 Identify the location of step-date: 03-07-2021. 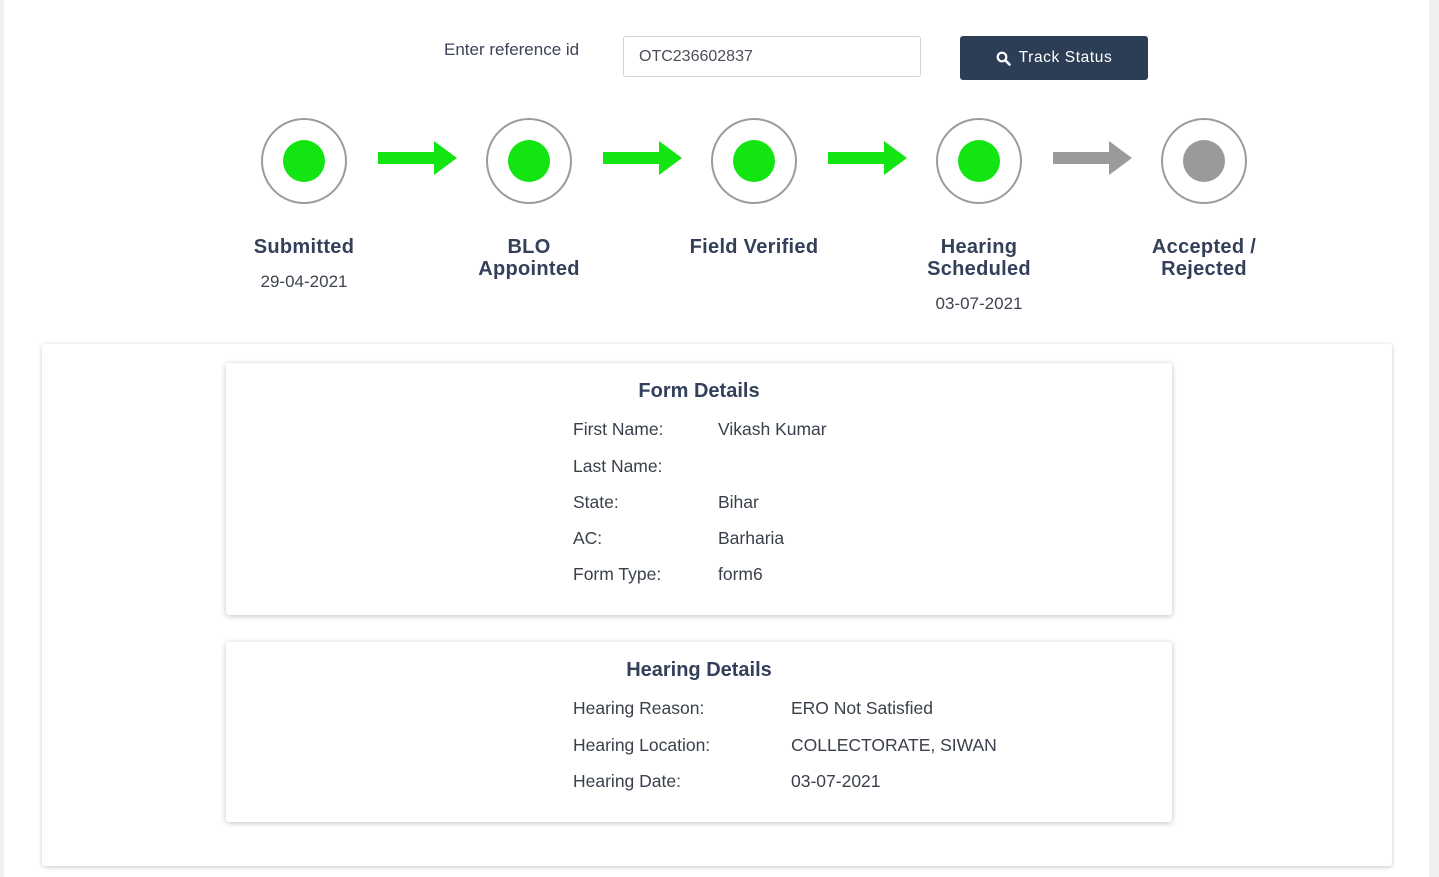
(979, 303).